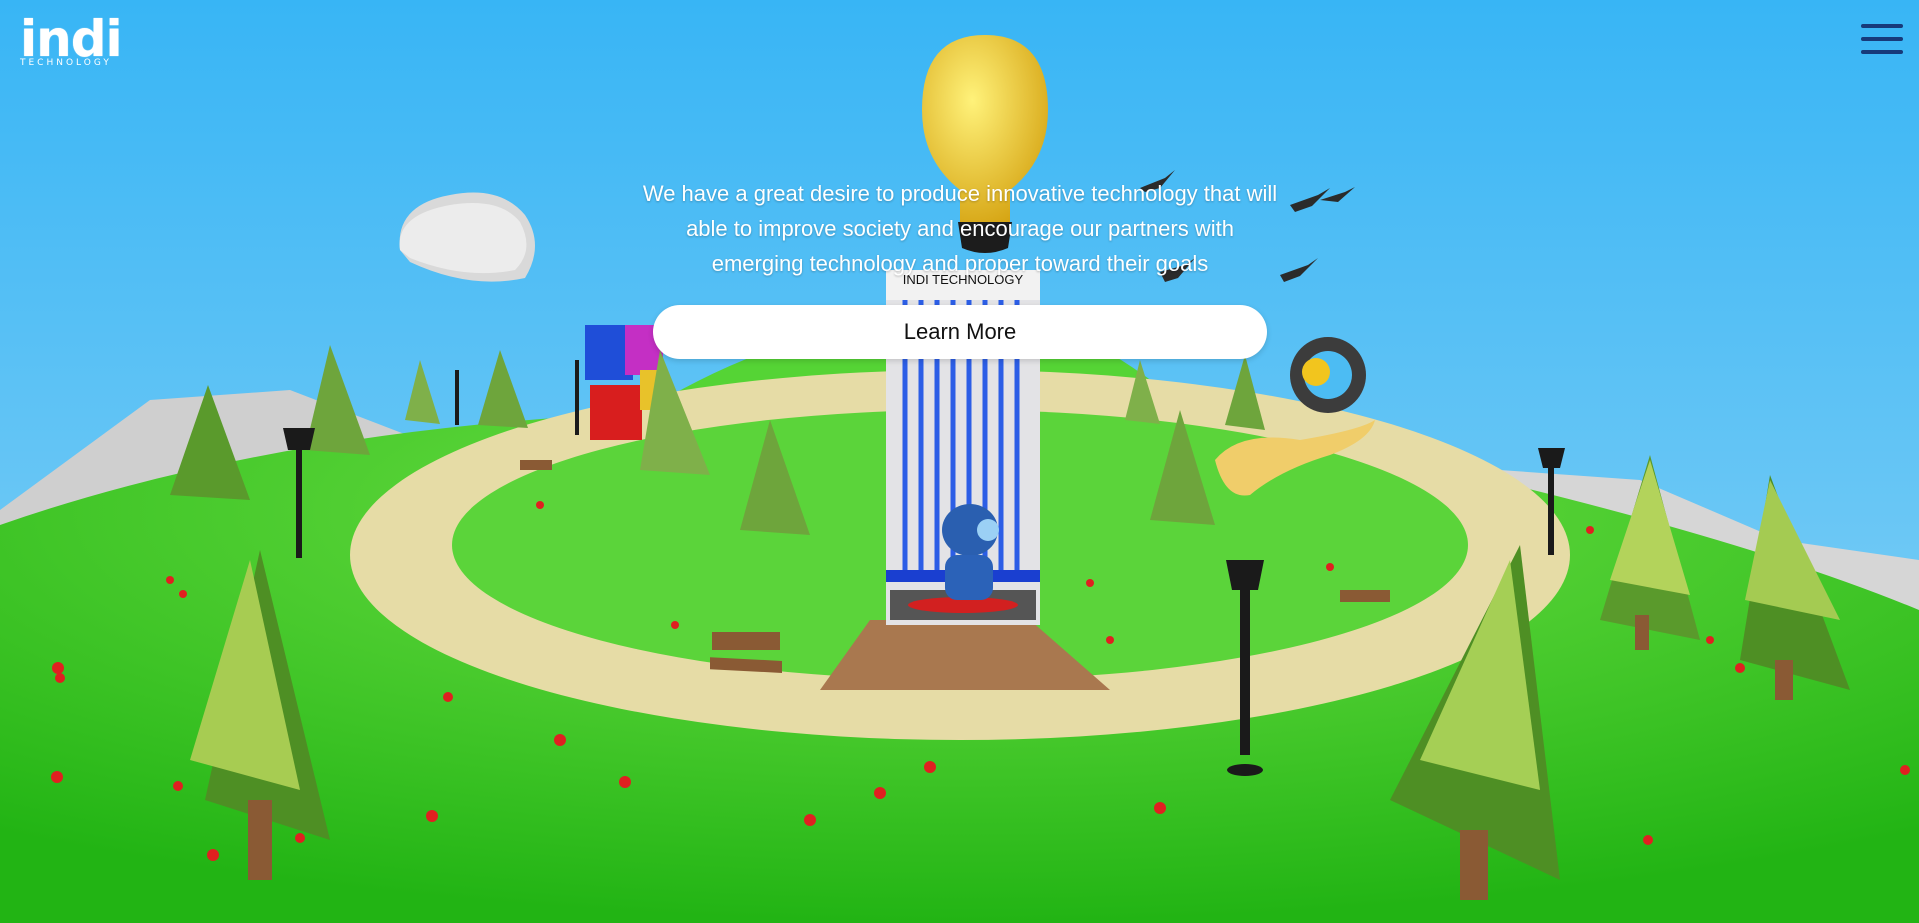 The width and height of the screenshot is (1919, 923). What do you see at coordinates (66, 63) in the screenshot?
I see `logo-subtext: TECHNOLOGY` at bounding box center [66, 63].